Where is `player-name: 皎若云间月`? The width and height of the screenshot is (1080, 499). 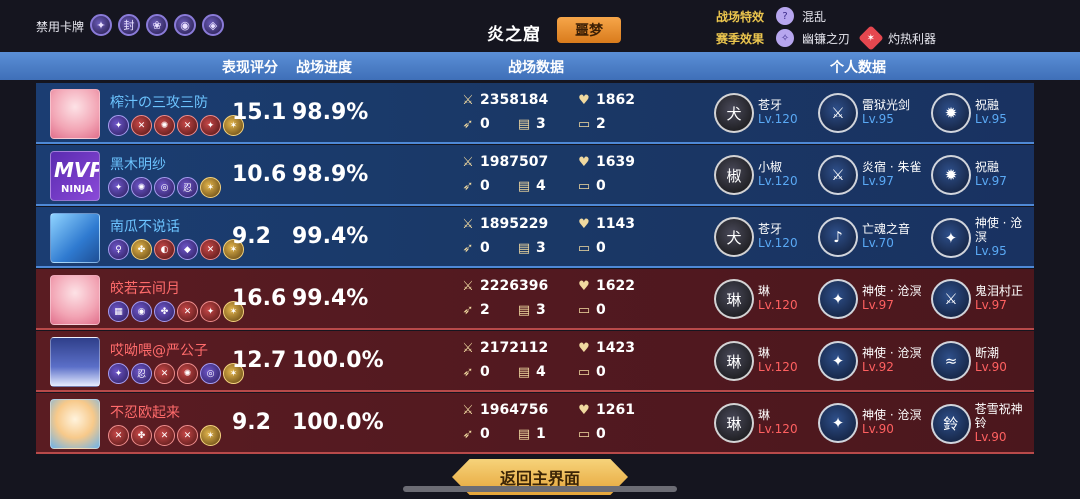
player-name: 皎若云间月 is located at coordinates (145, 288).